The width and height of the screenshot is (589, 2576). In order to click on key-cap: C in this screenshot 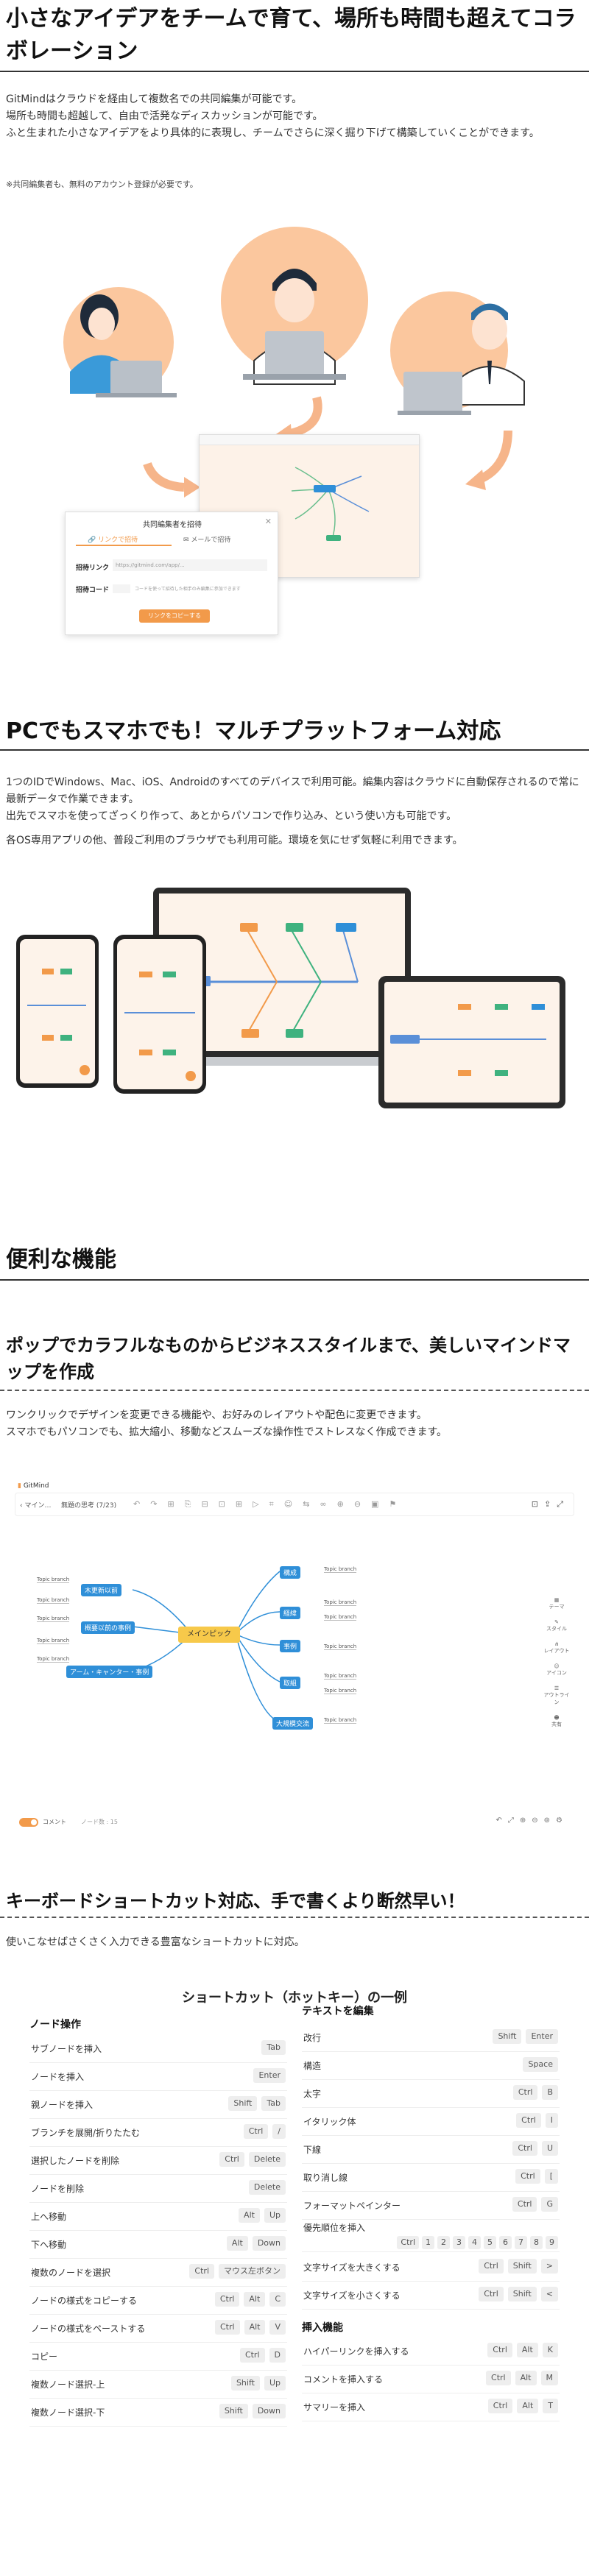, I will do `click(277, 2299)`.